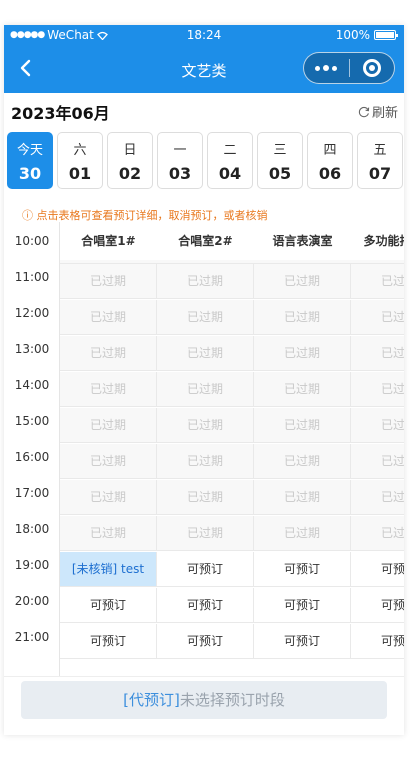 The image size is (414, 758). Describe the element at coordinates (380, 173) in the screenshot. I see `date-number: 07` at that location.